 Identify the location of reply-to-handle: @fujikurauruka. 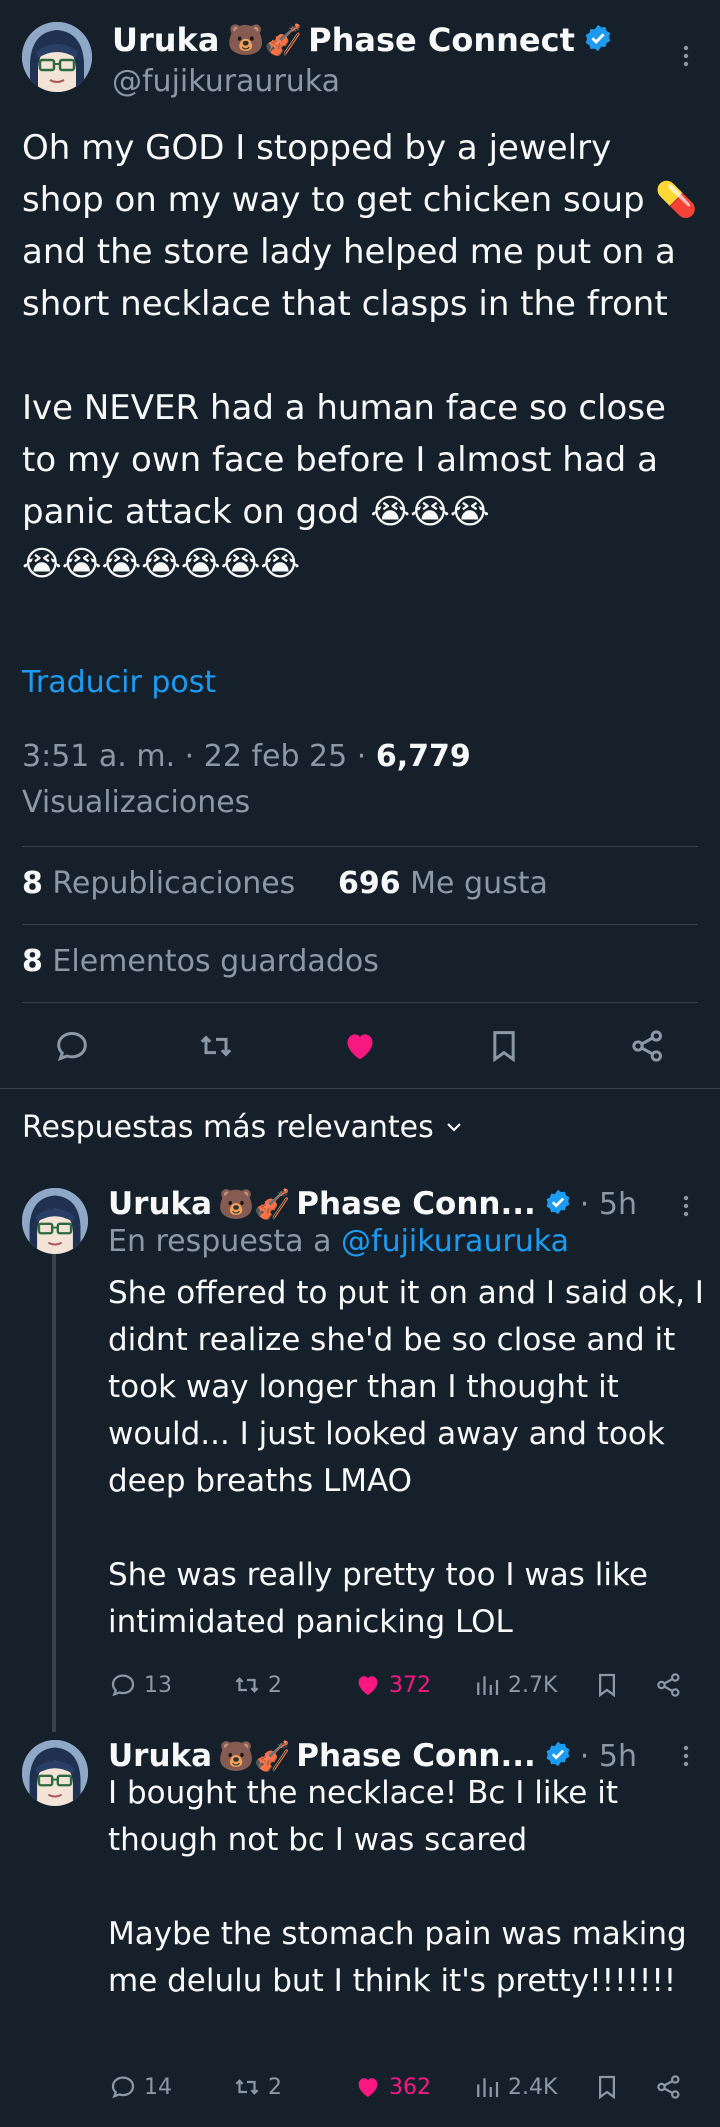
(455, 1241).